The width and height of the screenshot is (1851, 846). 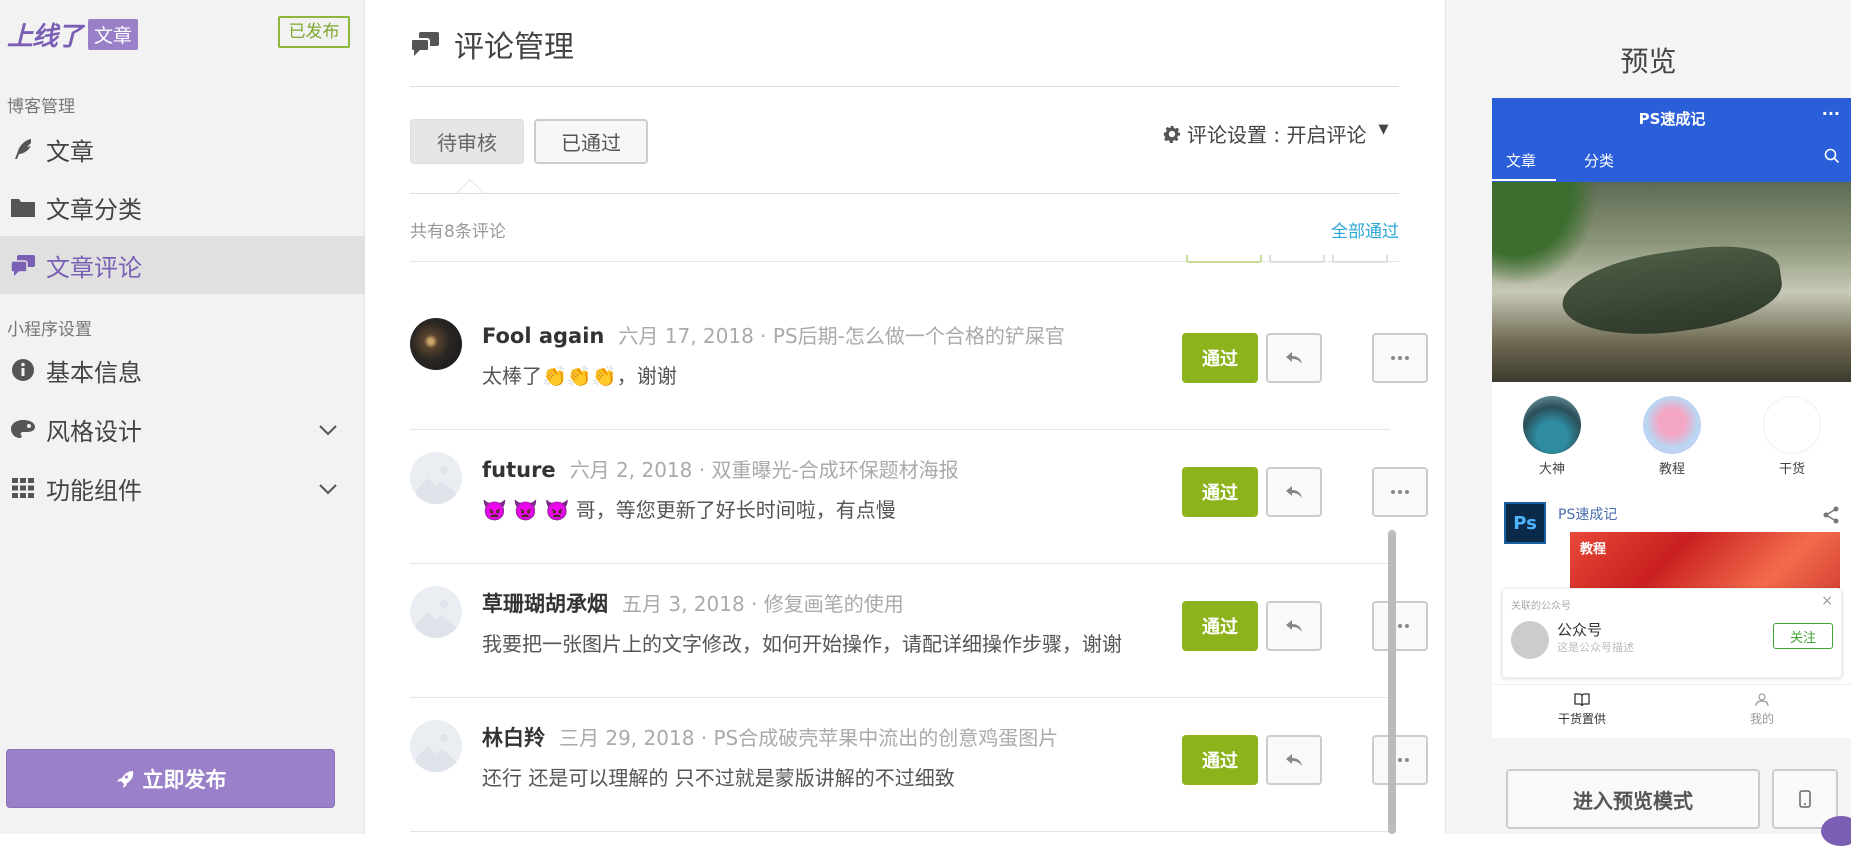 What do you see at coordinates (545, 604) in the screenshot?
I see `commenter-name: 草珊瑚胡承烟` at bounding box center [545, 604].